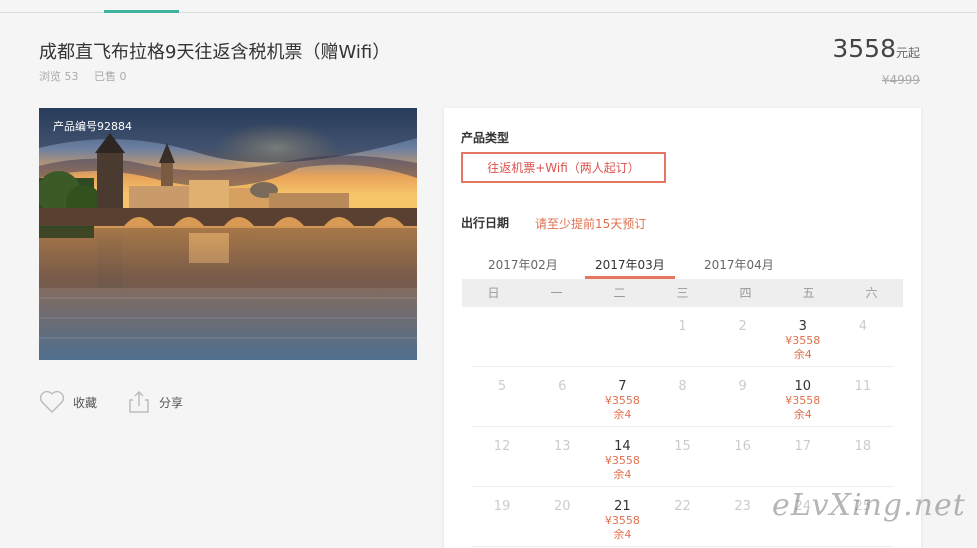 The height and width of the screenshot is (548, 977). I want to click on calendar-week-row: 1 2 3 ¥3558 余4 4, so click(682, 337).